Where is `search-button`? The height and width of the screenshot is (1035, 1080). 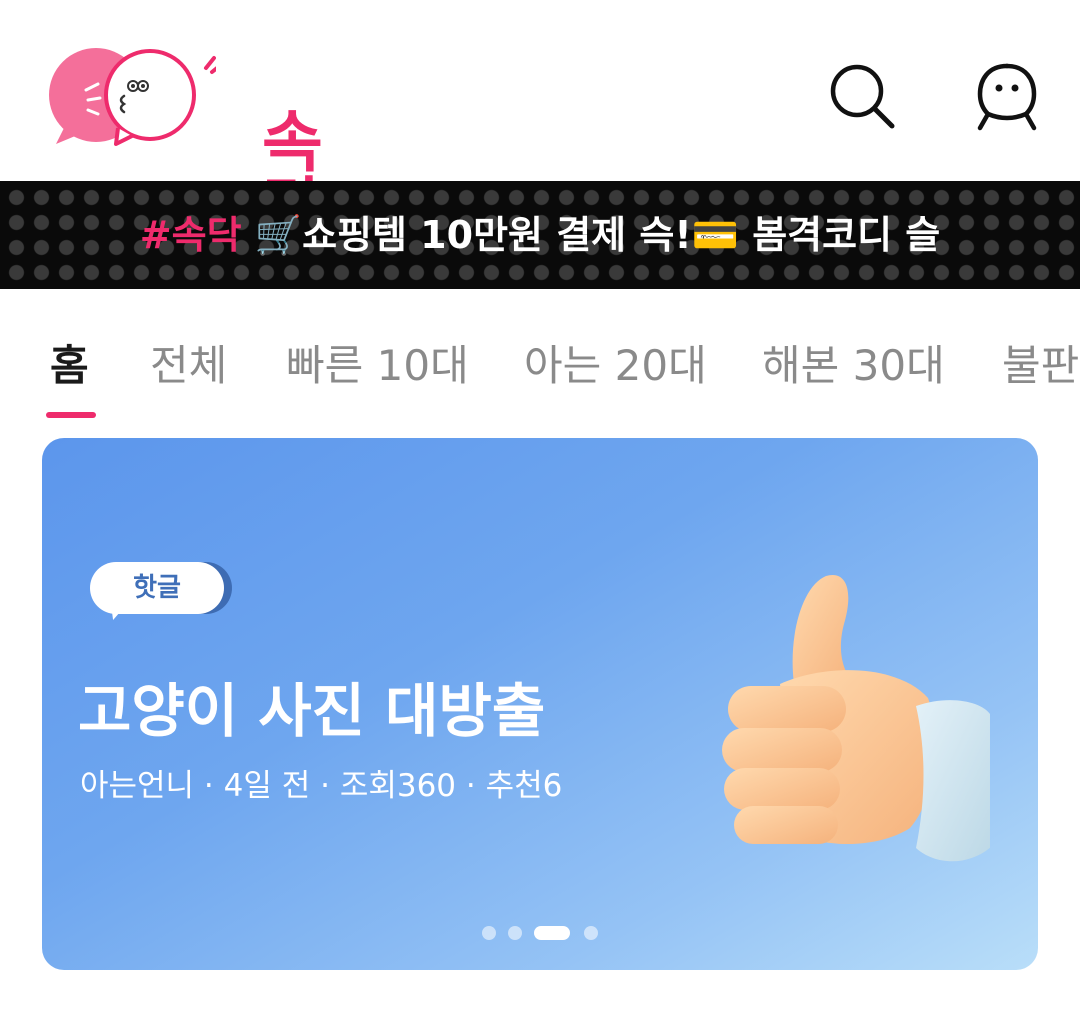 search-button is located at coordinates (863, 97).